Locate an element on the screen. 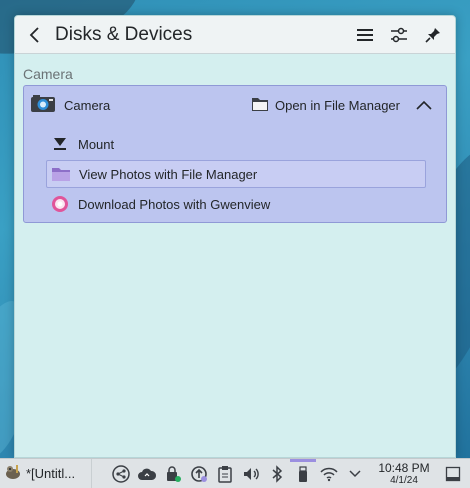 The width and height of the screenshot is (470, 488). volume-icon is located at coordinates (251, 473).